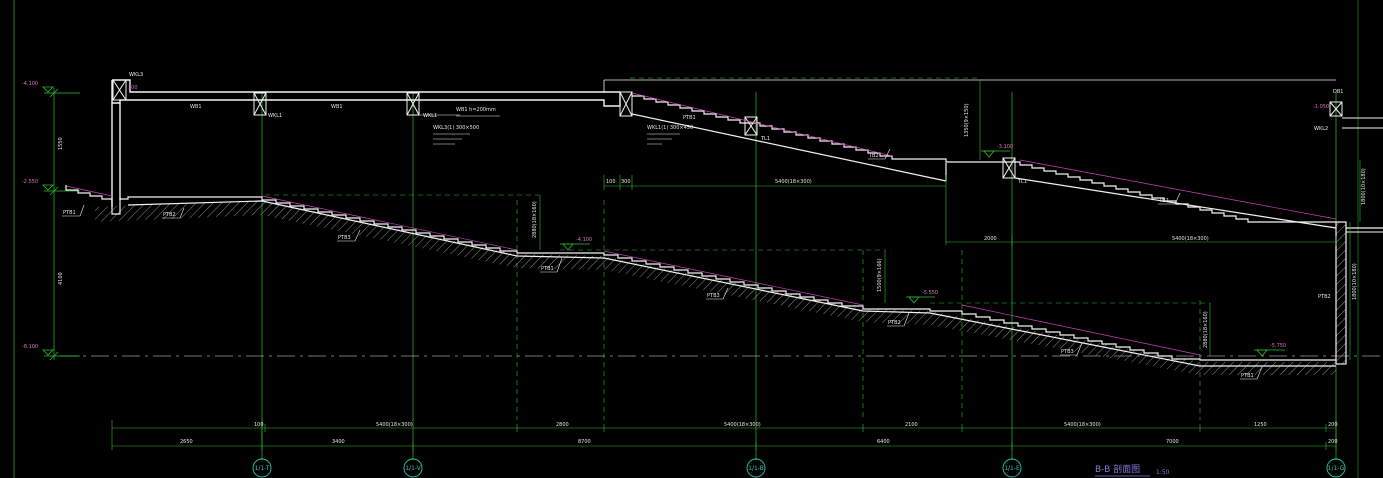 The image size is (1383, 478). Describe the element at coordinates (626, 182) in the screenshot. I see `top-dim-2: 300` at that location.